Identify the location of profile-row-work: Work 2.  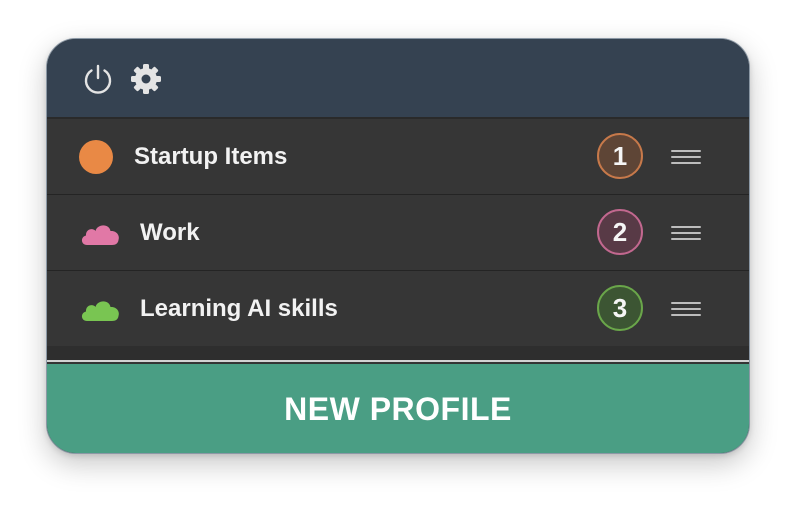
(398, 233).